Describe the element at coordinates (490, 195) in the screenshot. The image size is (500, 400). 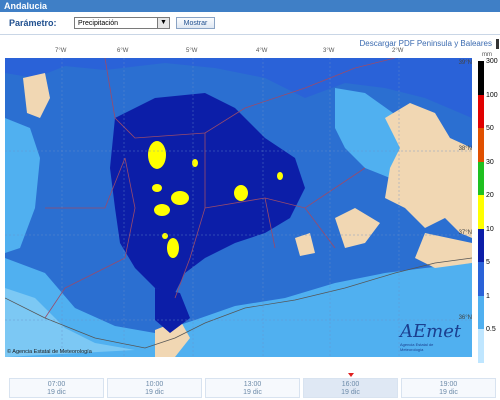
I see `legend-label: 20` at that location.